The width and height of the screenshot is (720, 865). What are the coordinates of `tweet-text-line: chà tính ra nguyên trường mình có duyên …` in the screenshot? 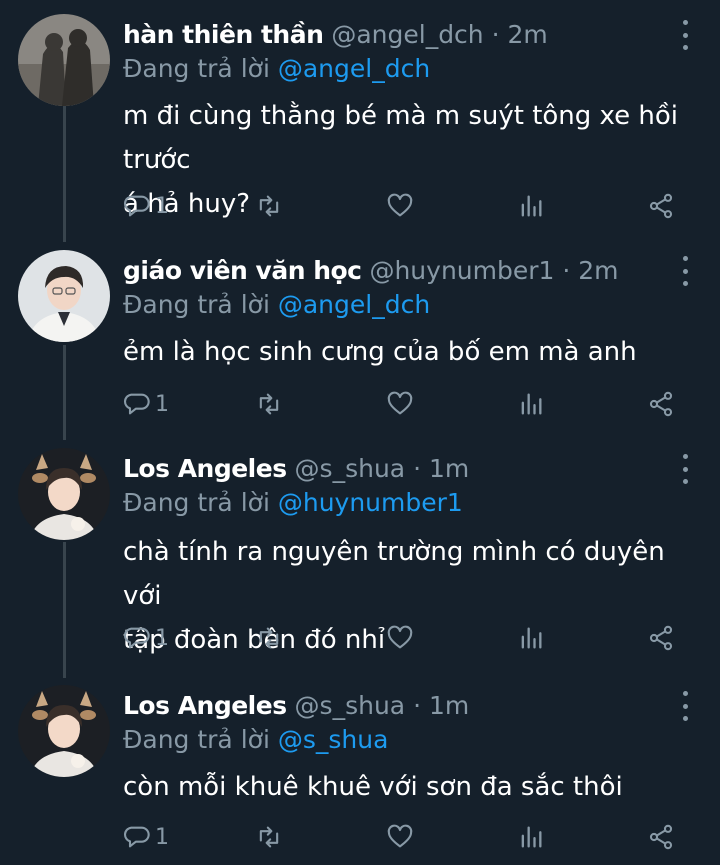 It's located at (394, 574).